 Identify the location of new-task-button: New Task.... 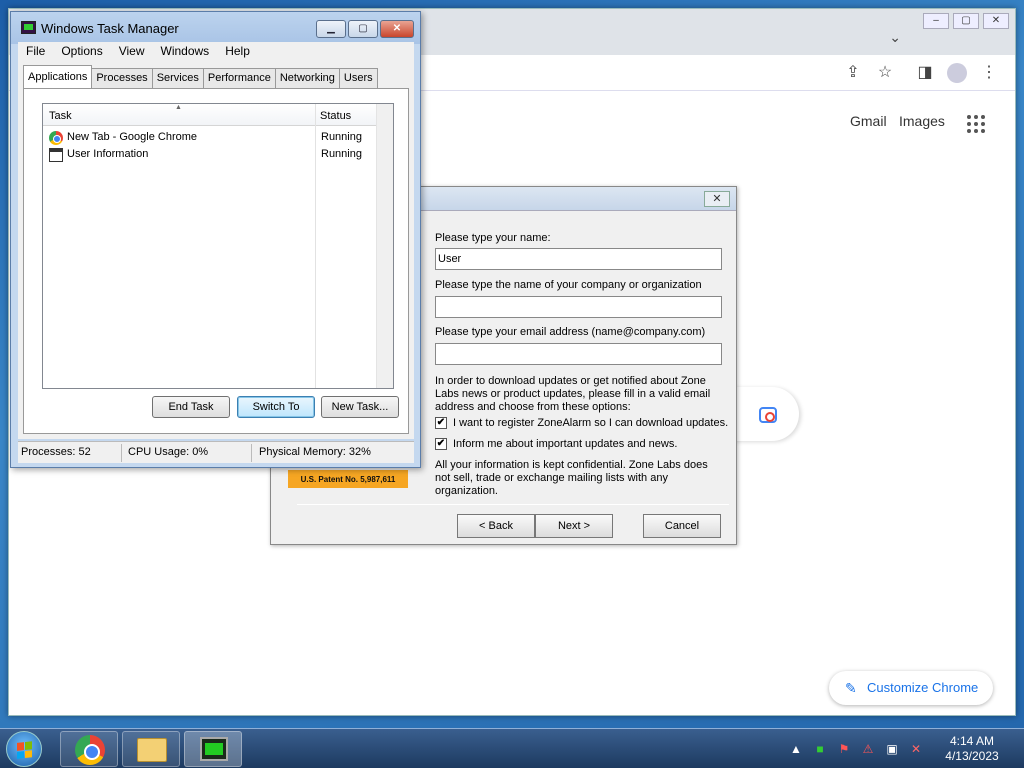
(360, 407).